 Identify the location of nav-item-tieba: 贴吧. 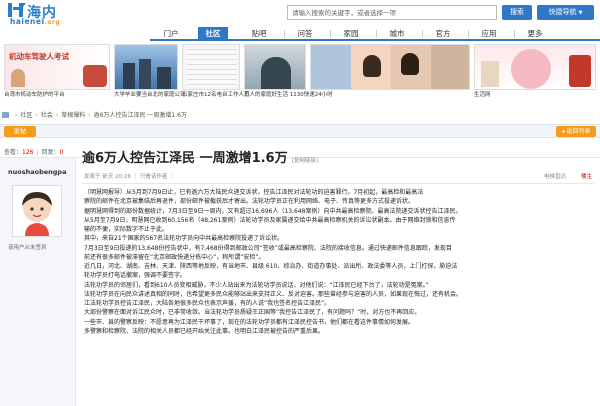
(259, 34).